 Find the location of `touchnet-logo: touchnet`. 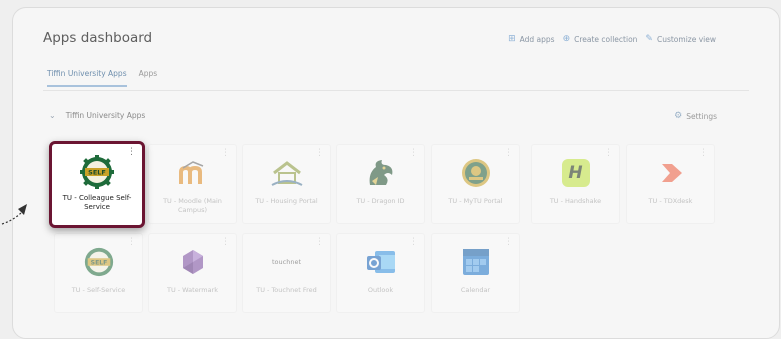

touchnet-logo: touchnet is located at coordinates (287, 262).